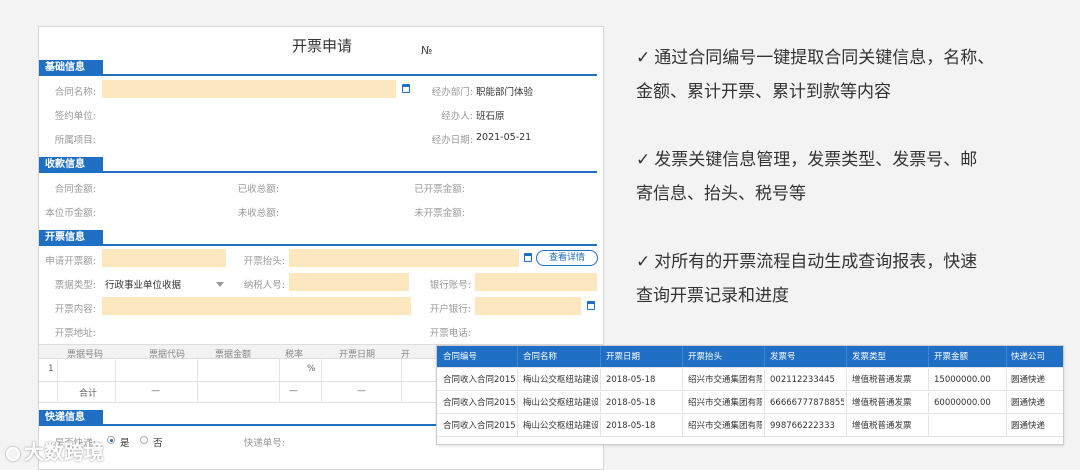 The image size is (1080, 470). Describe the element at coordinates (404, 258) in the screenshot. I see `invoice-header-input` at that location.